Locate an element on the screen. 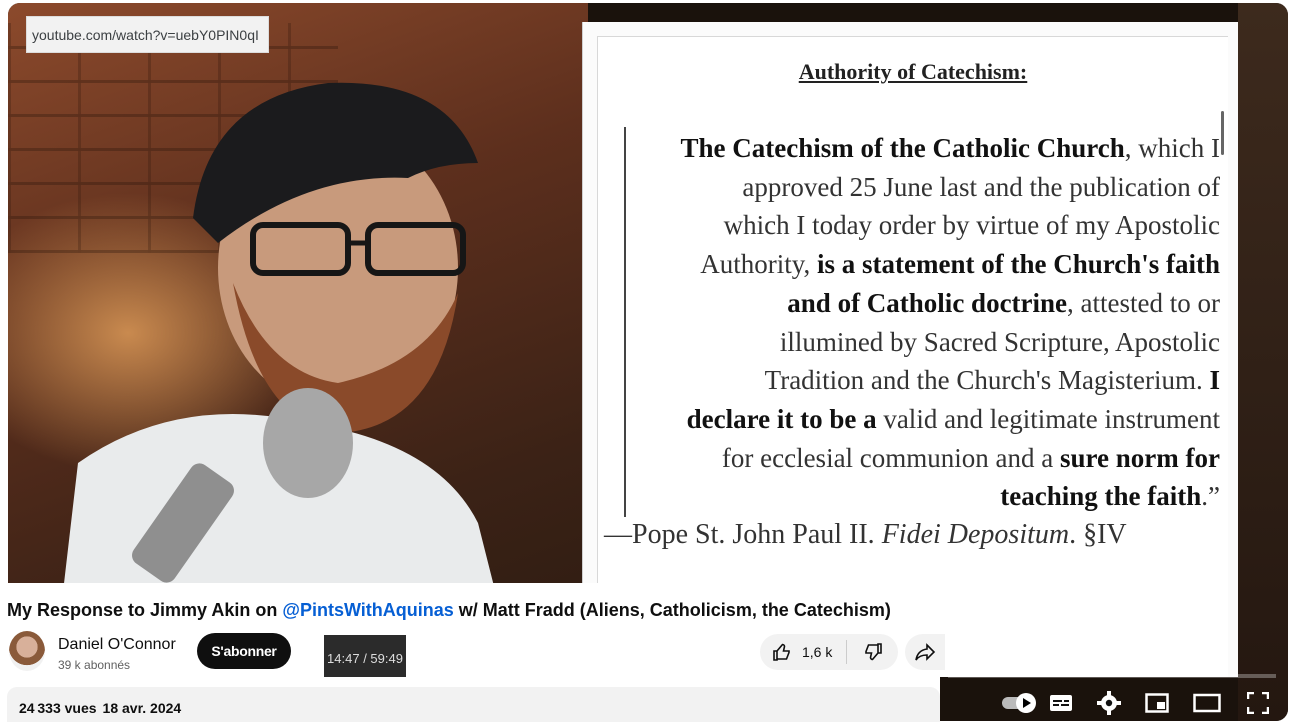  slide-heading: Authority of Catechism: is located at coordinates (913, 71).